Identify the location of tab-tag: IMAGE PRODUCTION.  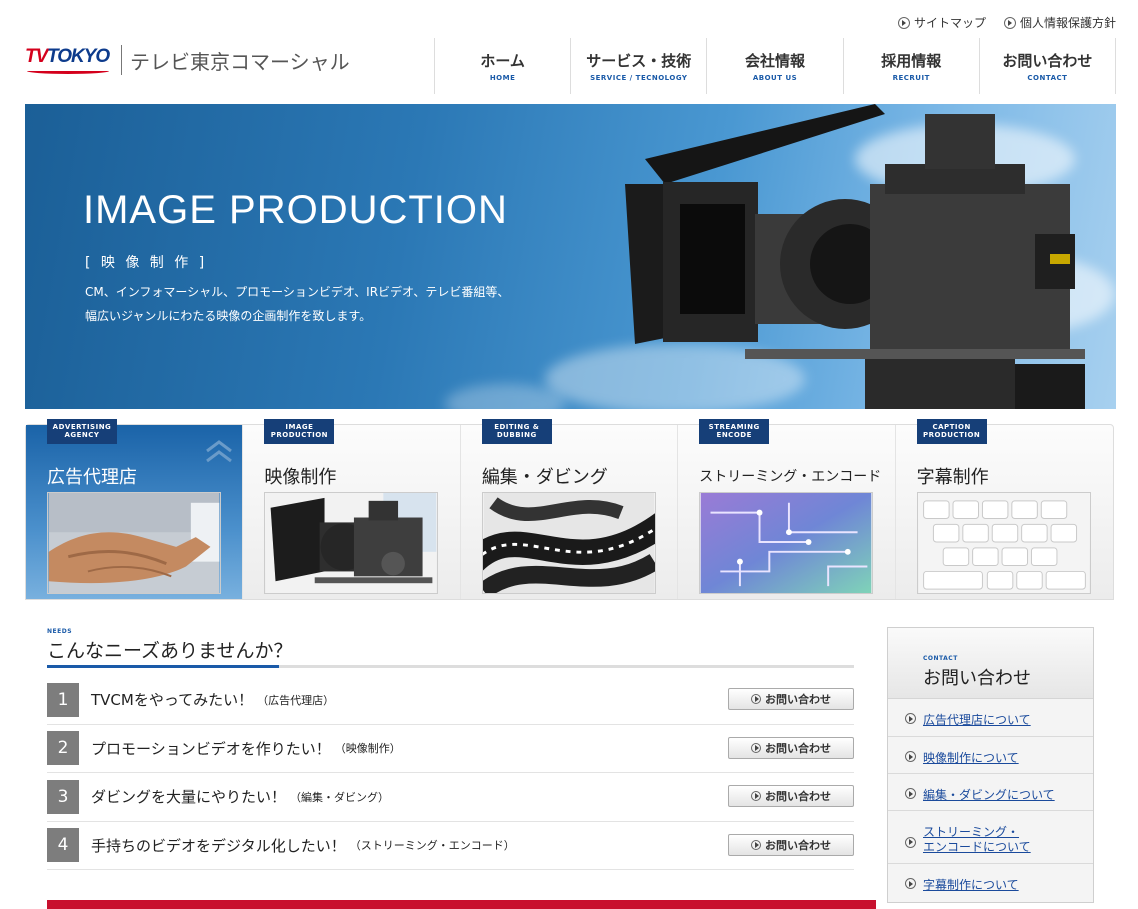
(299, 431).